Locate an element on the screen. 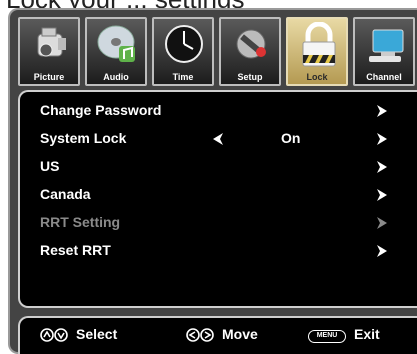 This screenshot has height=354, width=417. tab-lock: Lock is located at coordinates (317, 51).